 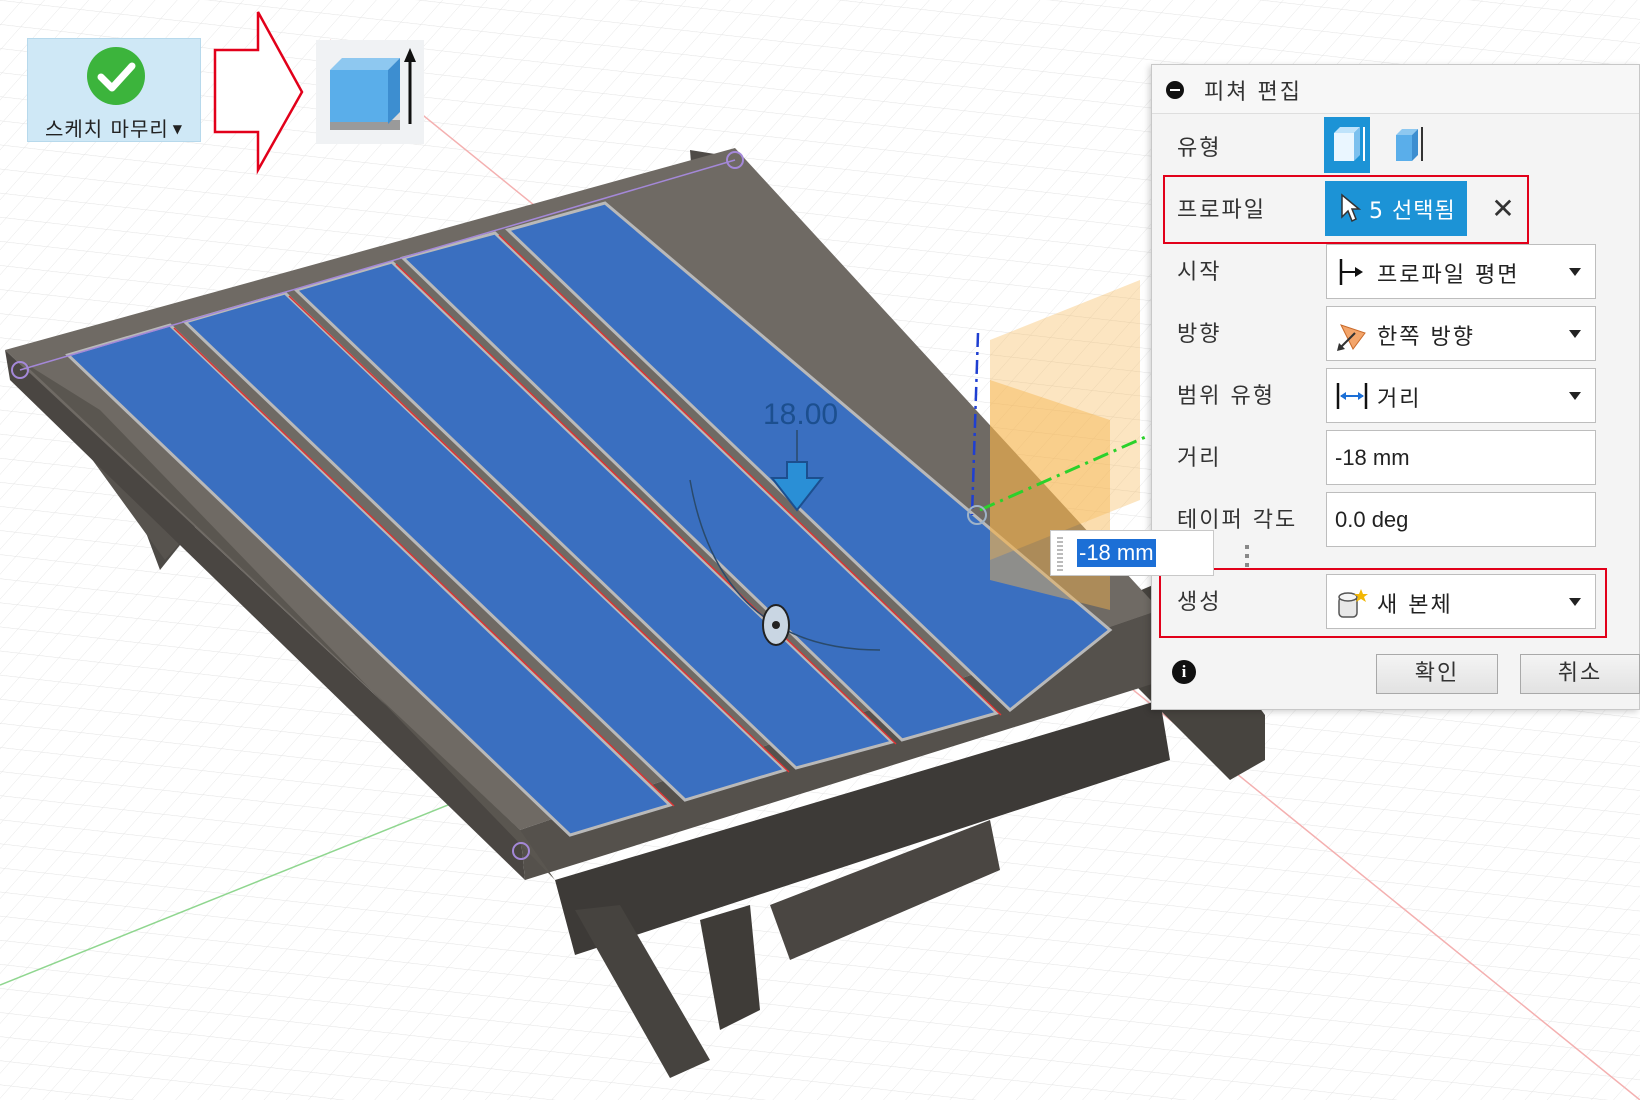 I want to click on extrude-icon, so click(x=370, y=92).